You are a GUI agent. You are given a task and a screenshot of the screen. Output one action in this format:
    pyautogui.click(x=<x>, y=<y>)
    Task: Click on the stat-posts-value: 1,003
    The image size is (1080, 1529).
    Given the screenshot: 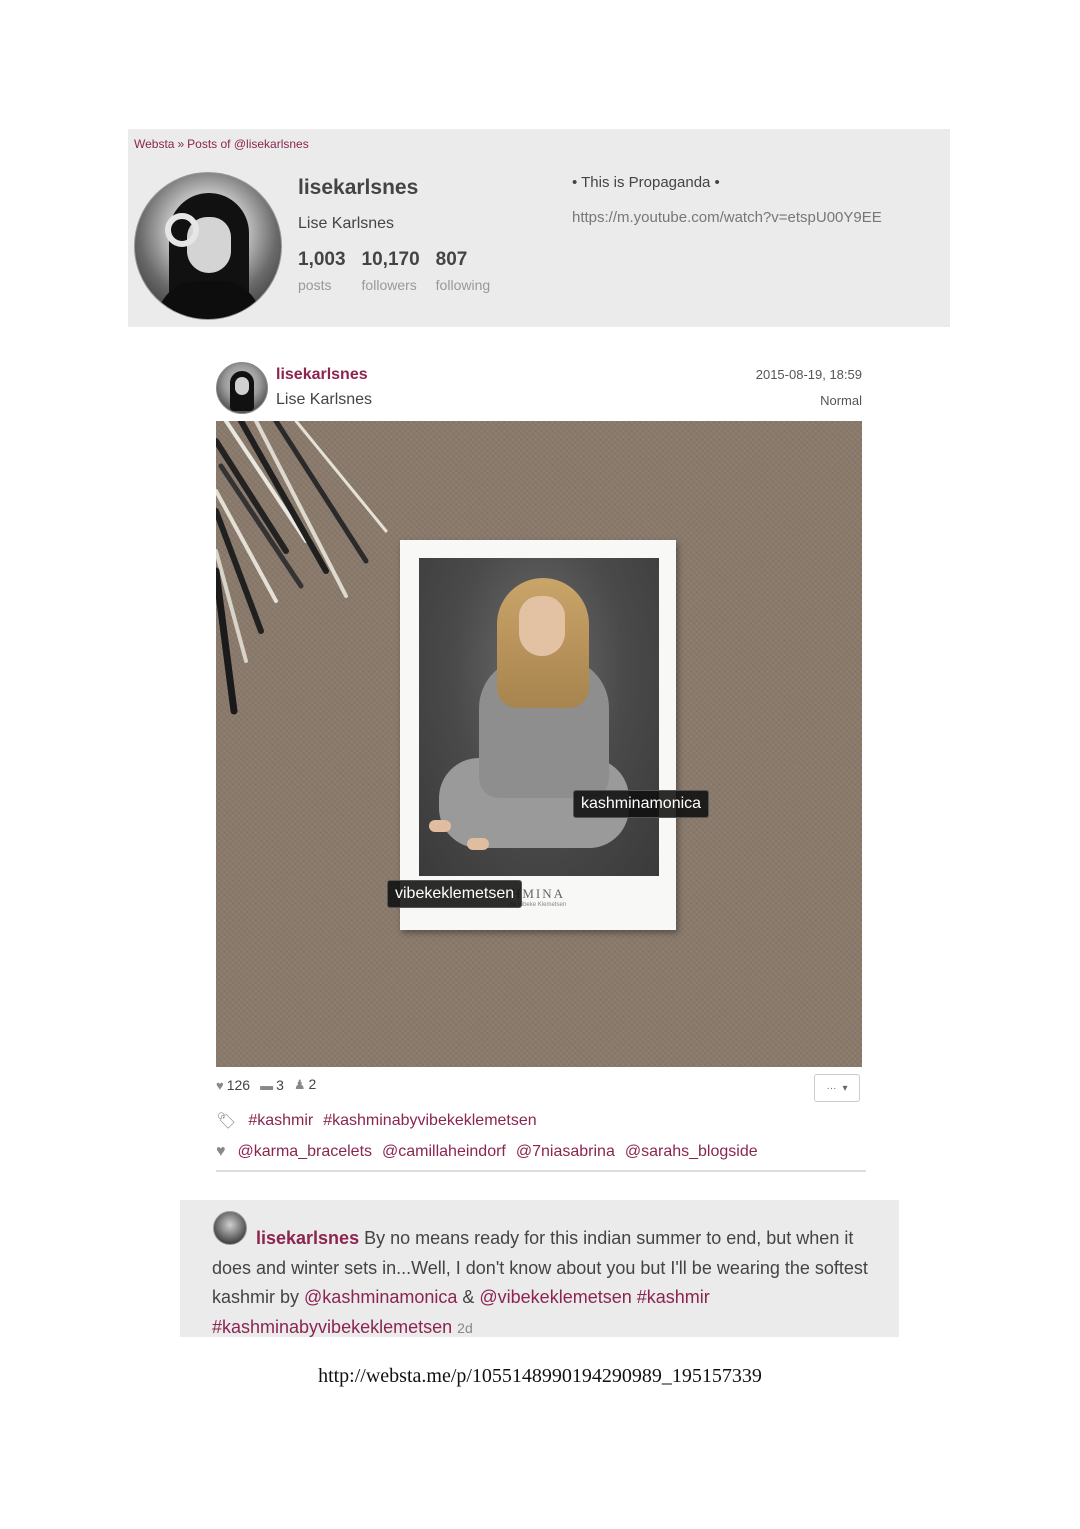 What is the action you would take?
    pyautogui.click(x=322, y=259)
    